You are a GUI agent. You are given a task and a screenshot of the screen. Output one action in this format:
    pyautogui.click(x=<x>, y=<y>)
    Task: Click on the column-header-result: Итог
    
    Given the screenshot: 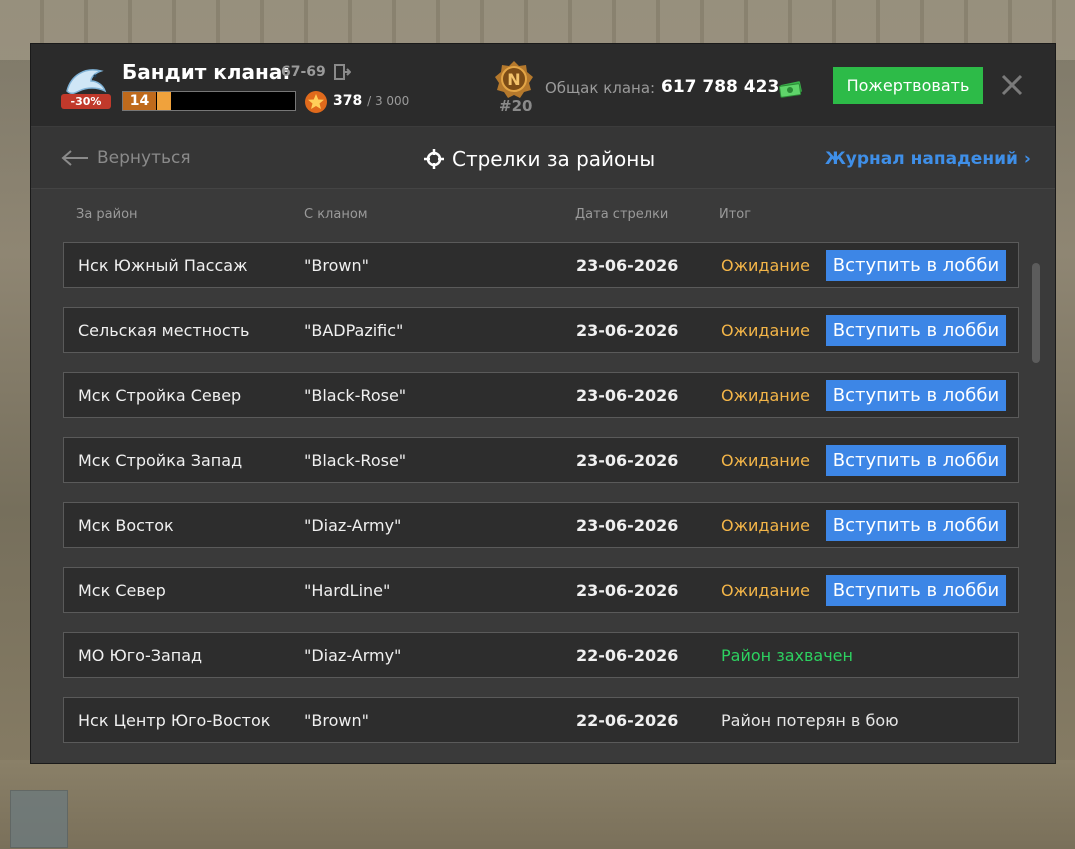 What is the action you would take?
    pyautogui.click(x=735, y=214)
    